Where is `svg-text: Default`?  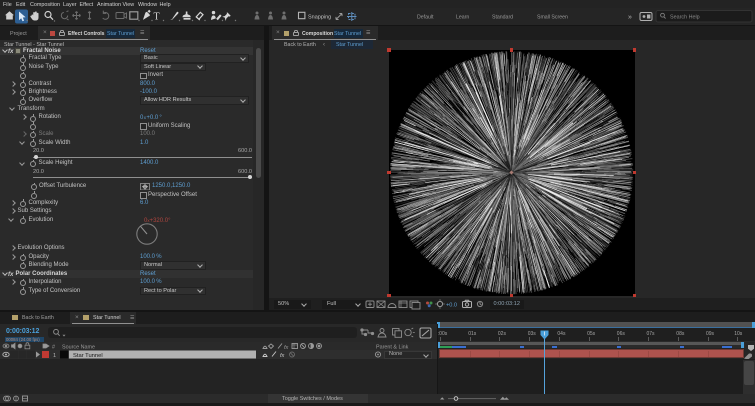 svg-text: Default is located at coordinates (425, 18).